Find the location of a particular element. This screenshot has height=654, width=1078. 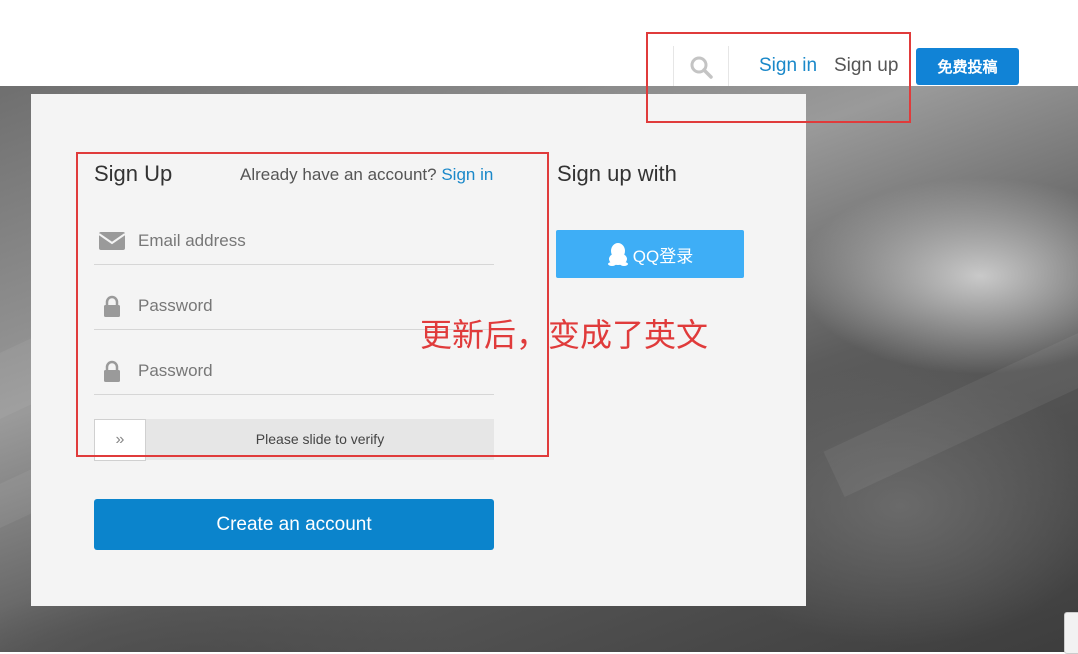

qq-penguin-icon is located at coordinates (617, 254).